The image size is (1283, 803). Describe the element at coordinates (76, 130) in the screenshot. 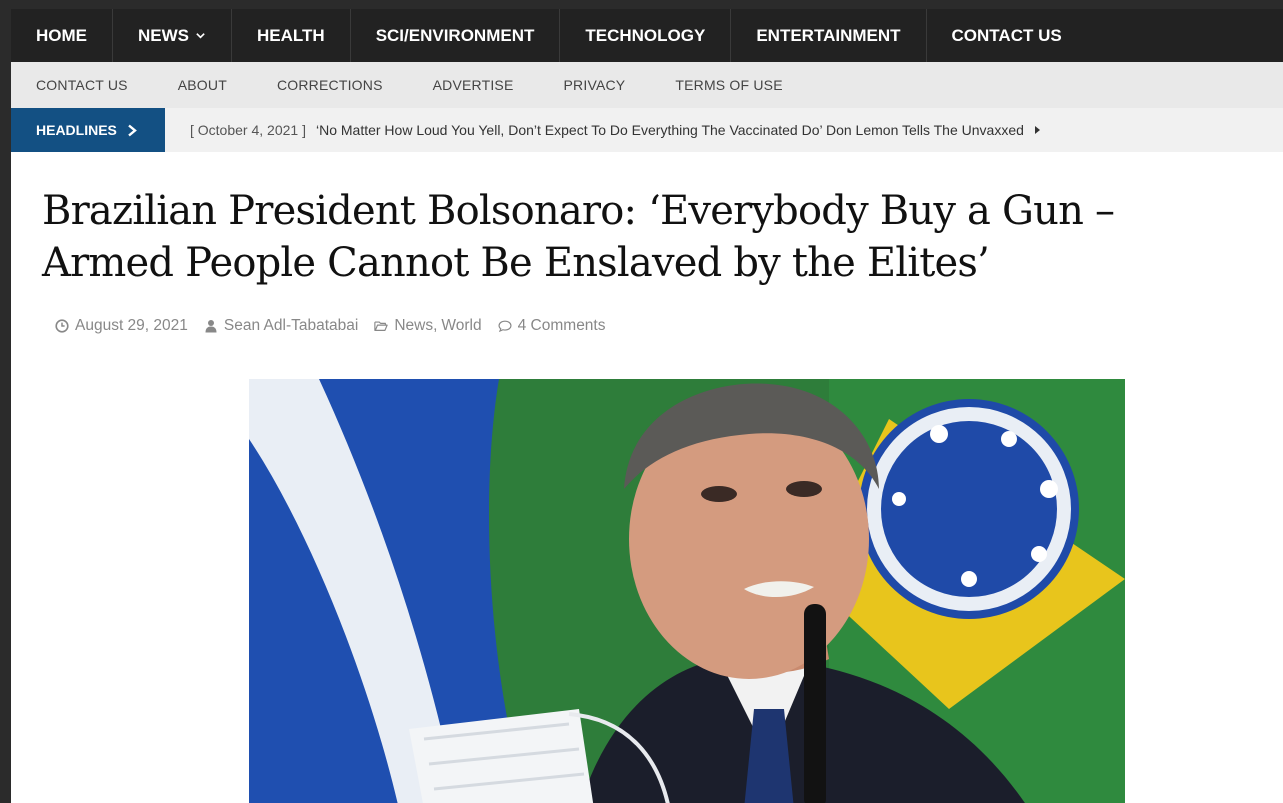

I see `headlines-label-text: HEADLINES` at that location.